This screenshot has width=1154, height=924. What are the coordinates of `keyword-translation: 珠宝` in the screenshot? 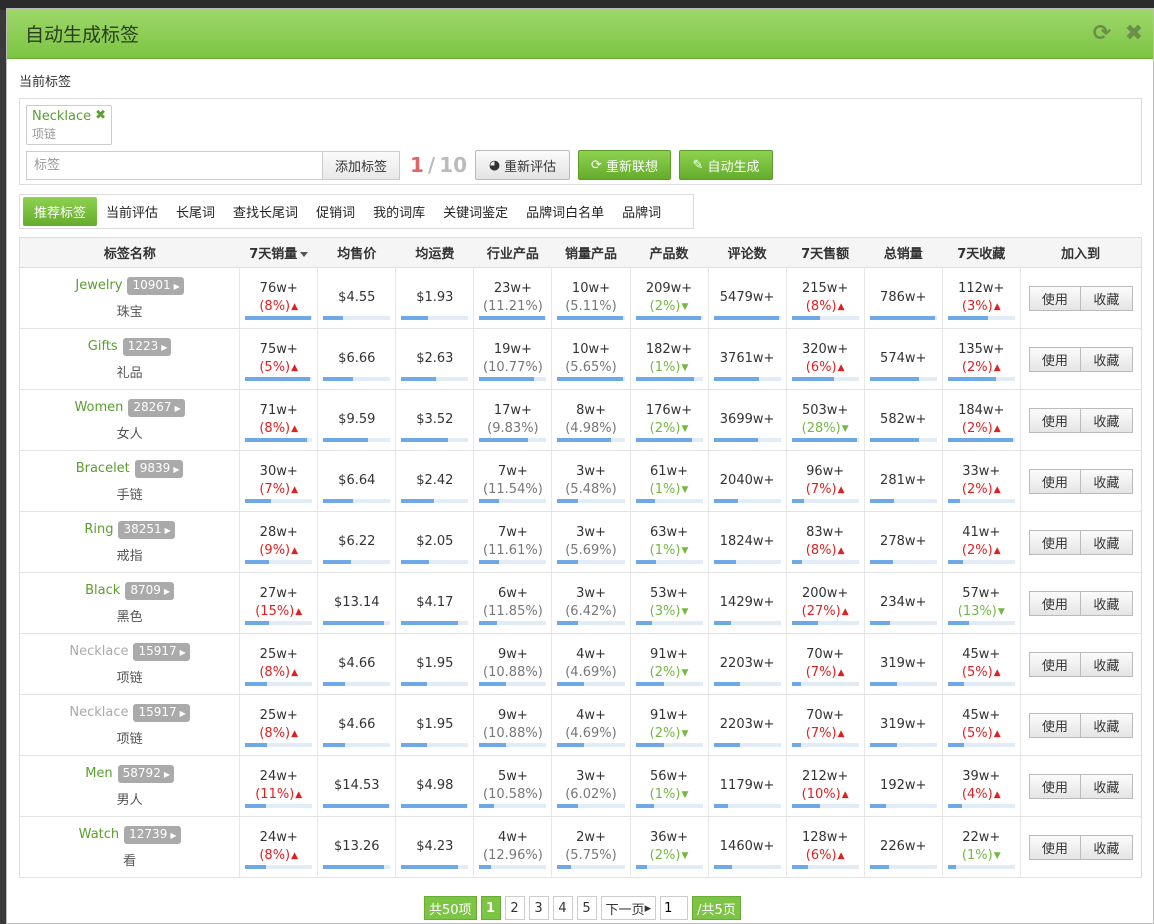 It's located at (129, 312).